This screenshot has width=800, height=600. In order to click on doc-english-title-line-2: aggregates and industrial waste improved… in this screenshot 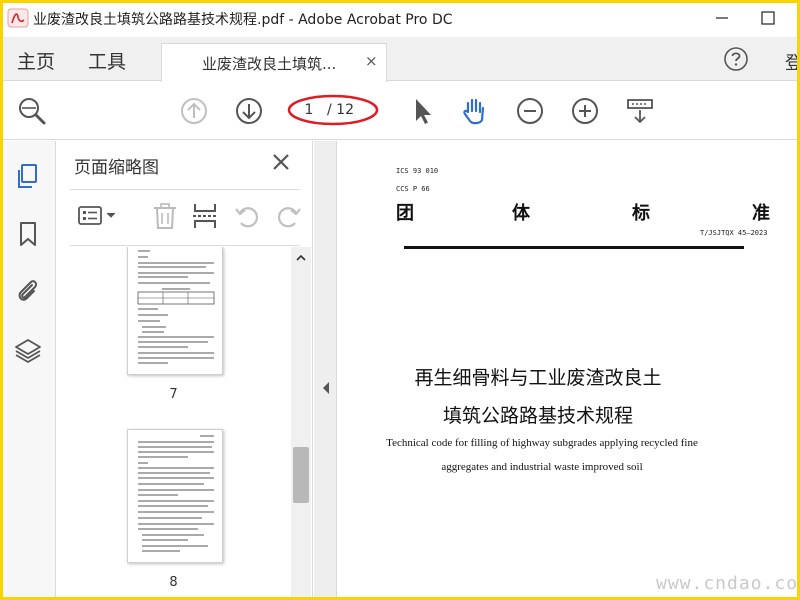, I will do `click(542, 467)`.